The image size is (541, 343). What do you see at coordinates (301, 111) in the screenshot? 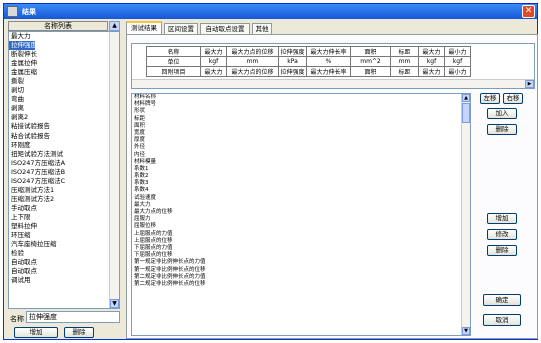
I see `parameter-list-item: 形状` at bounding box center [301, 111].